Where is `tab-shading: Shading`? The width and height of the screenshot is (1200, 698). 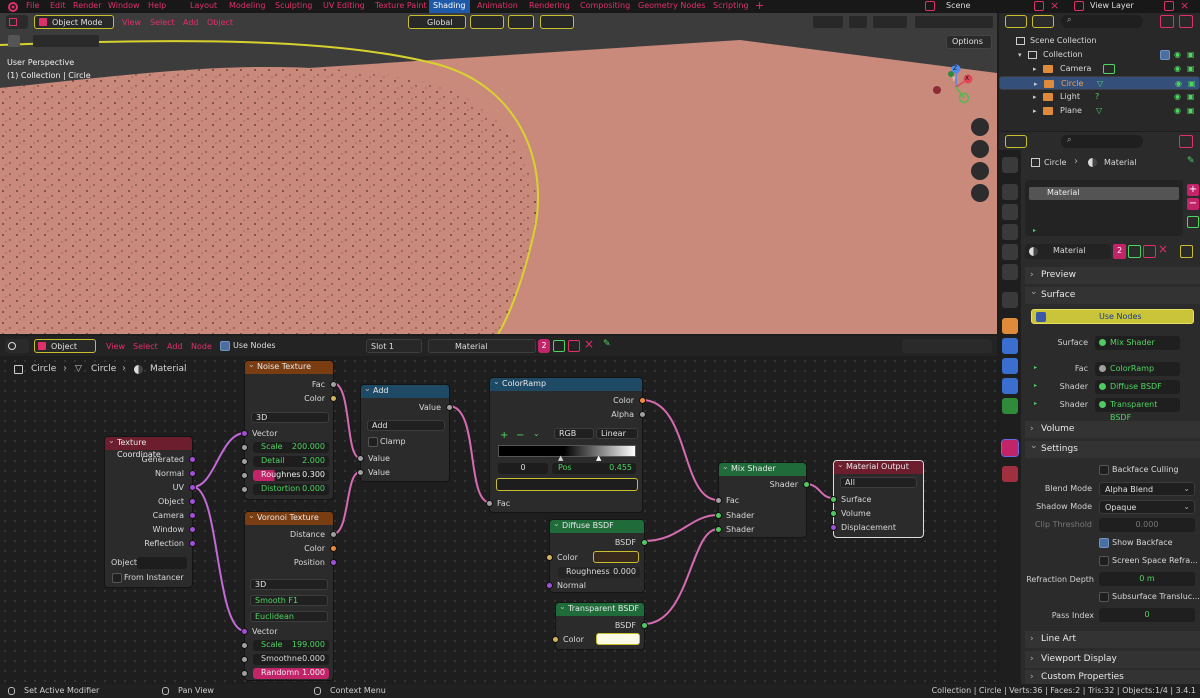 tab-shading: Shading is located at coordinates (449, 6).